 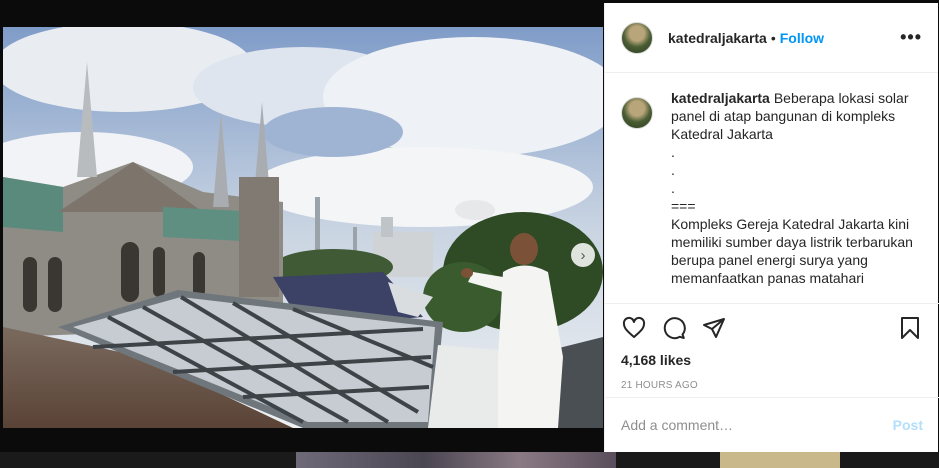 I want to click on post-header: katedraljakarta • Follow •••, so click(x=771, y=38).